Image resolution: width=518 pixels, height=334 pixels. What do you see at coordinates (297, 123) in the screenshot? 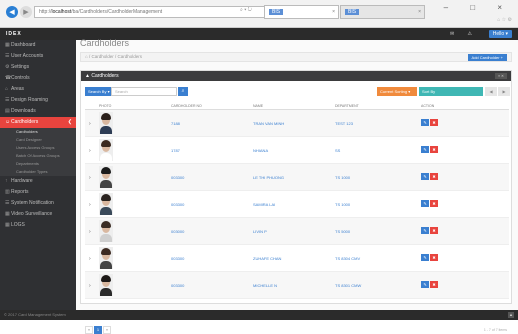
I see `table-row: › 7188 TRAN VAN MINH TEST 123 ✎ ✖` at bounding box center [297, 123].